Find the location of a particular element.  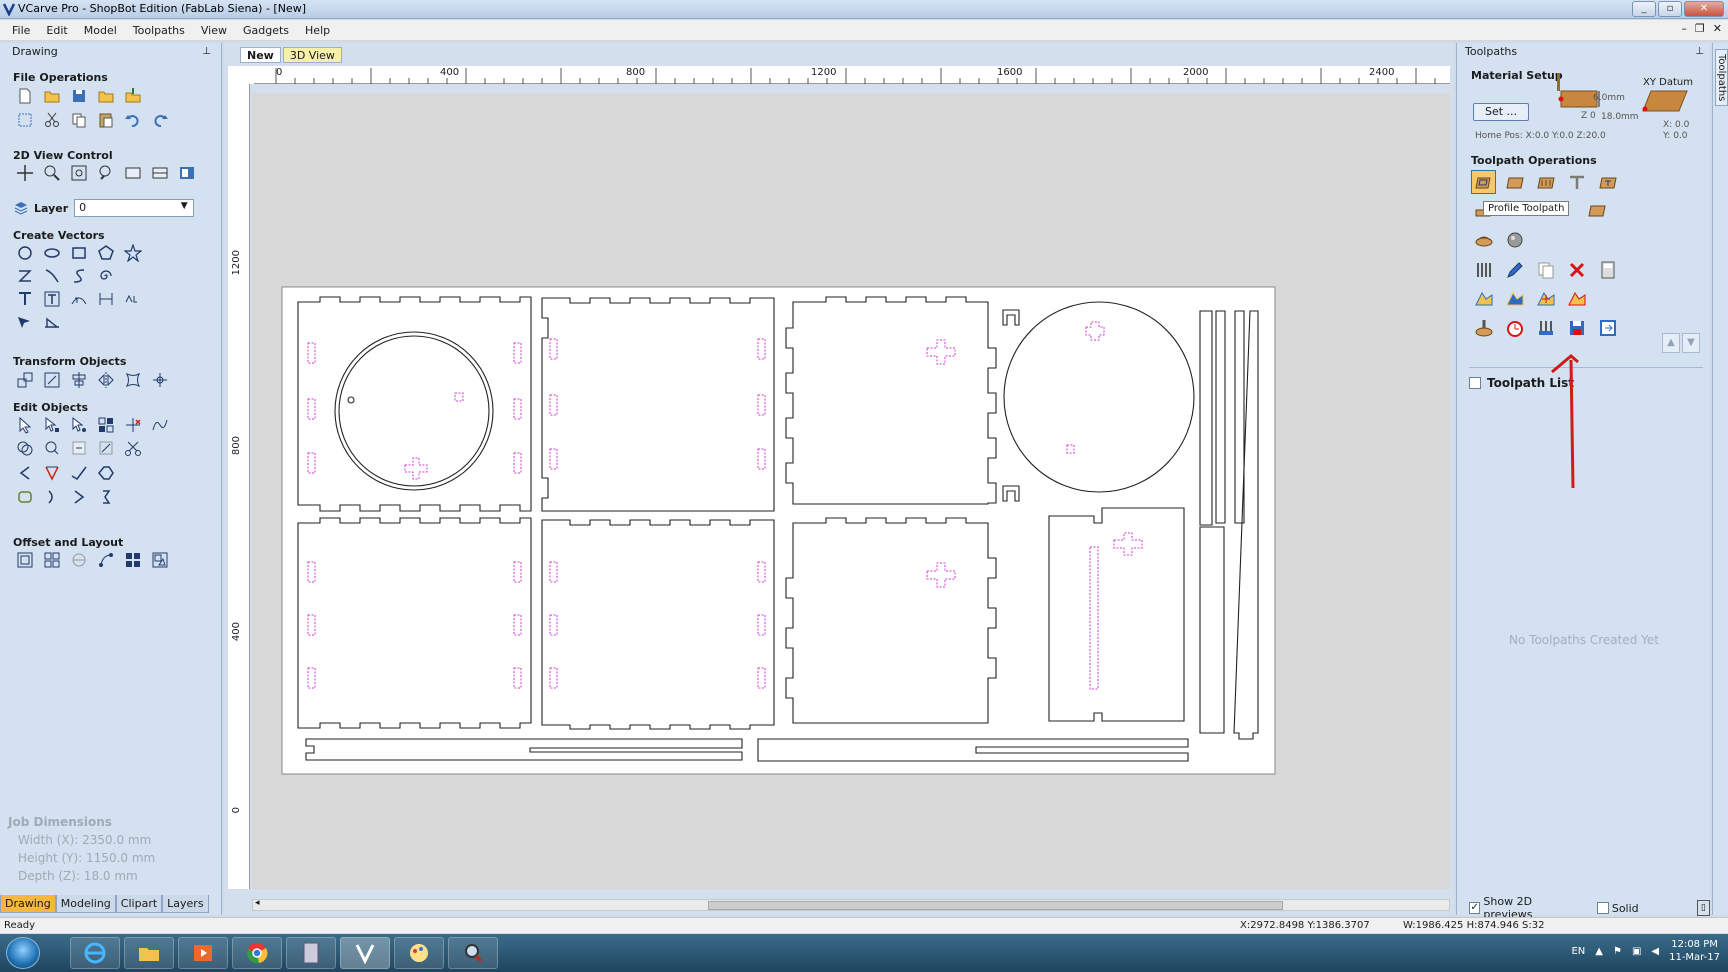

draw-tool-icon is located at coordinates (24, 322).